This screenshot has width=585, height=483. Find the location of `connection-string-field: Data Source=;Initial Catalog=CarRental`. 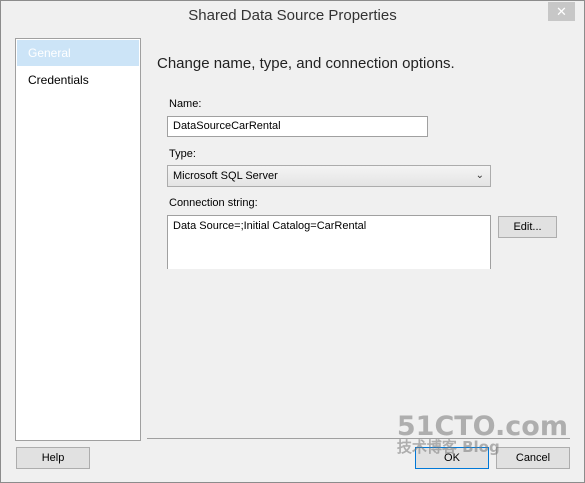

connection-string-field: Data Source=;Initial Catalog=CarRental is located at coordinates (329, 242).